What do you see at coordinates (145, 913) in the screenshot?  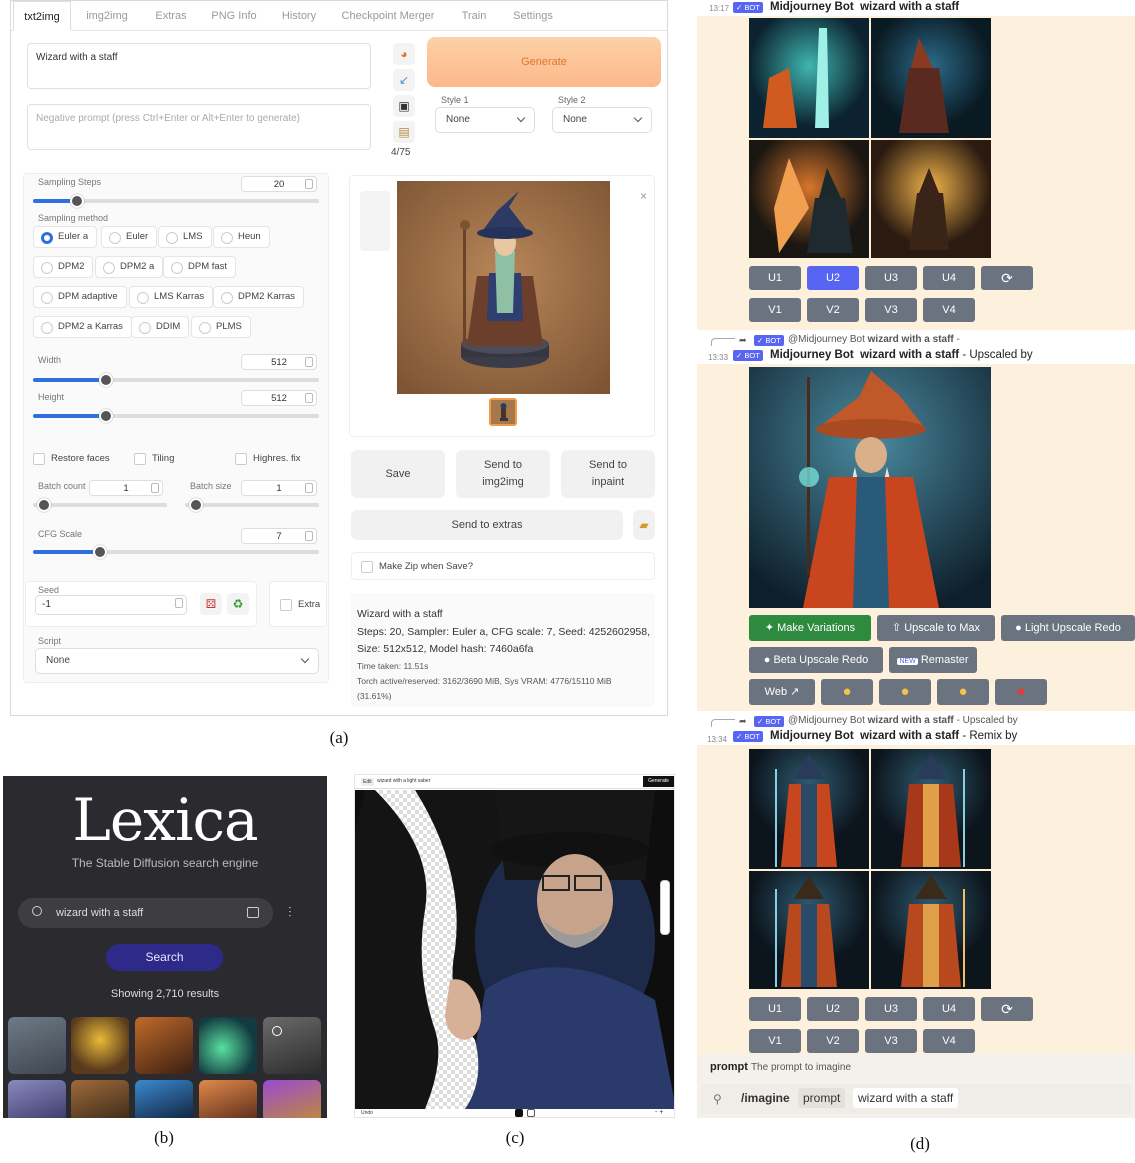 I see `lexica-search-input: wizard with a staff` at bounding box center [145, 913].